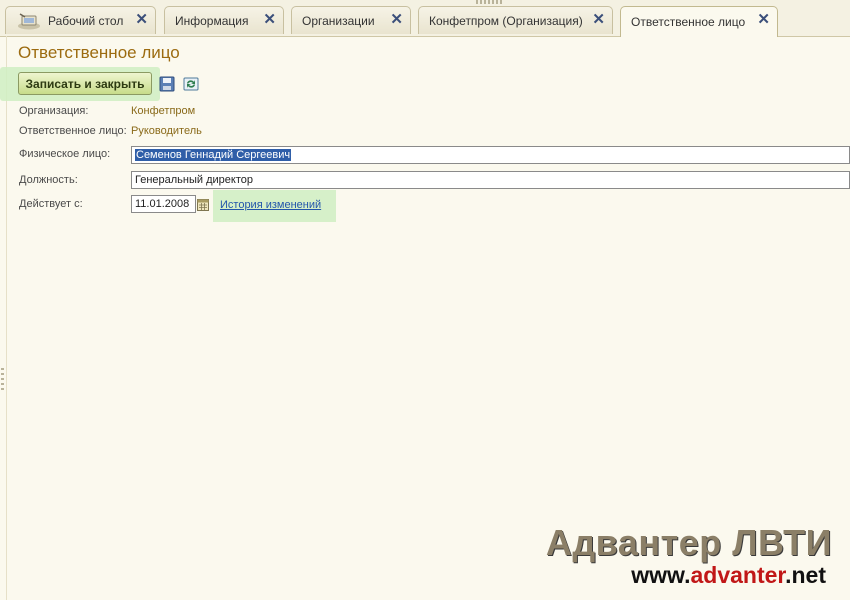  I want to click on tab-responsible-person: Ответственное лицо ✕, so click(699, 21).